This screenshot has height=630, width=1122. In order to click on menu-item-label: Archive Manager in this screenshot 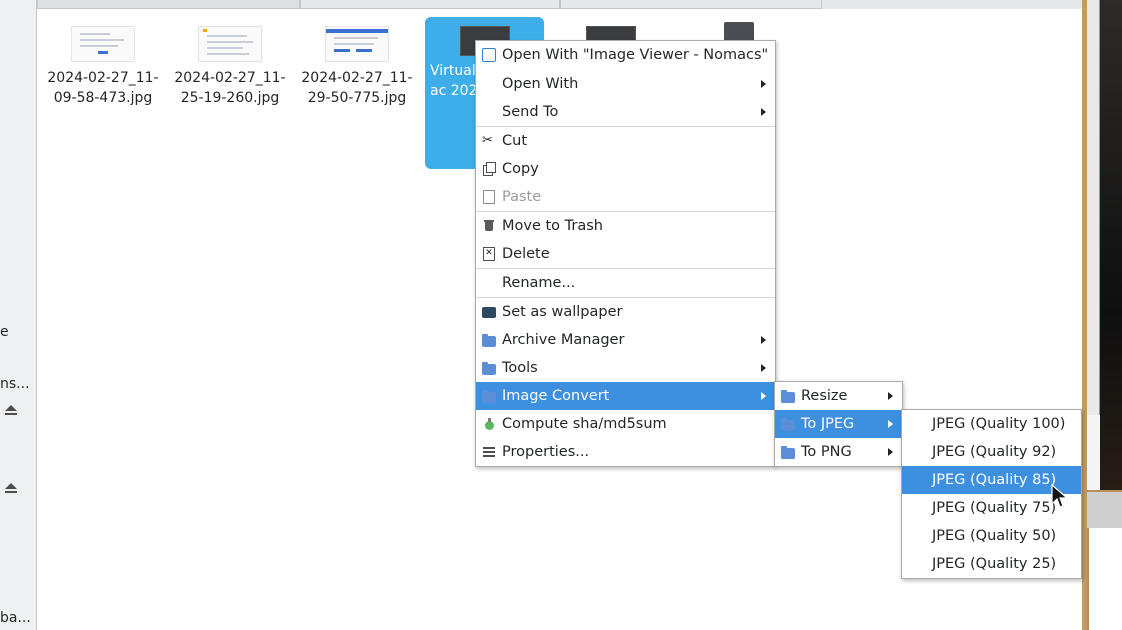, I will do `click(563, 340)`.